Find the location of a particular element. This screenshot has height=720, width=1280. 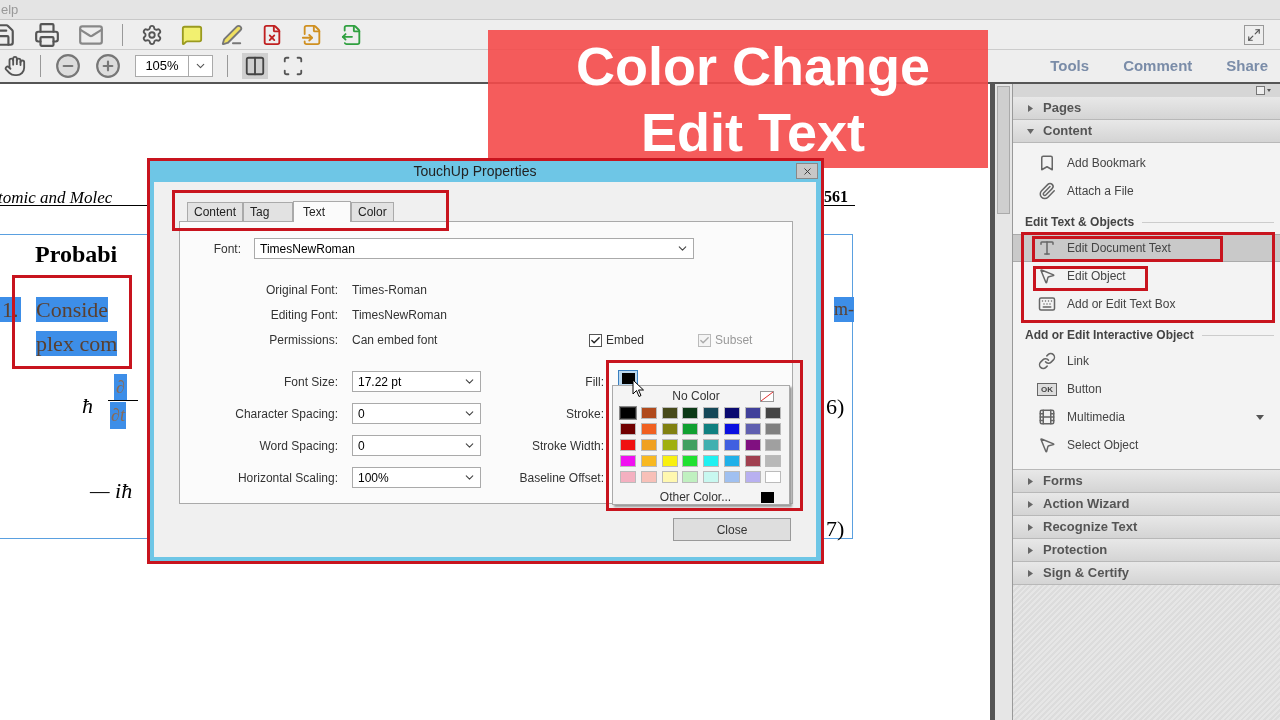

panel-section-header: Protection is located at coordinates (1146, 550).